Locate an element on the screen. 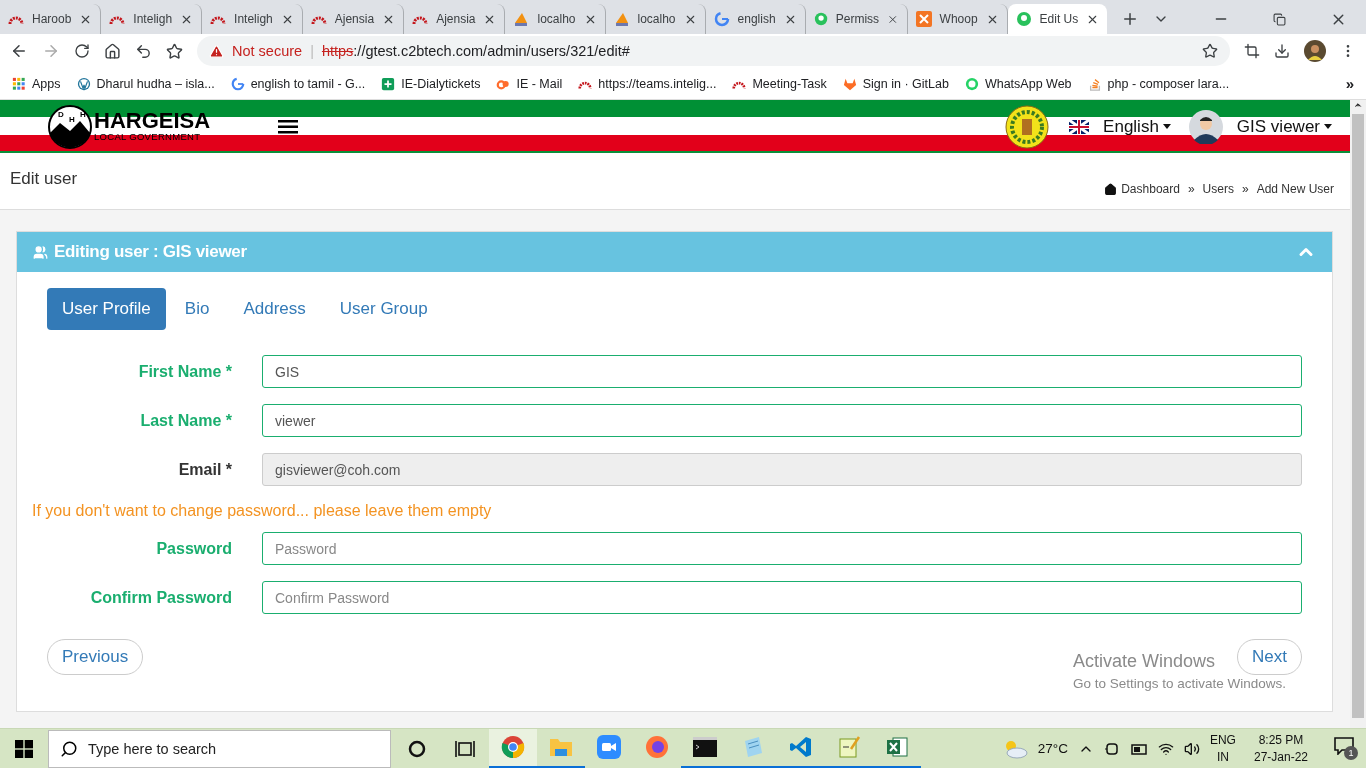 The width and height of the screenshot is (1366, 768). input-field: Confirm Password is located at coordinates (782, 597).